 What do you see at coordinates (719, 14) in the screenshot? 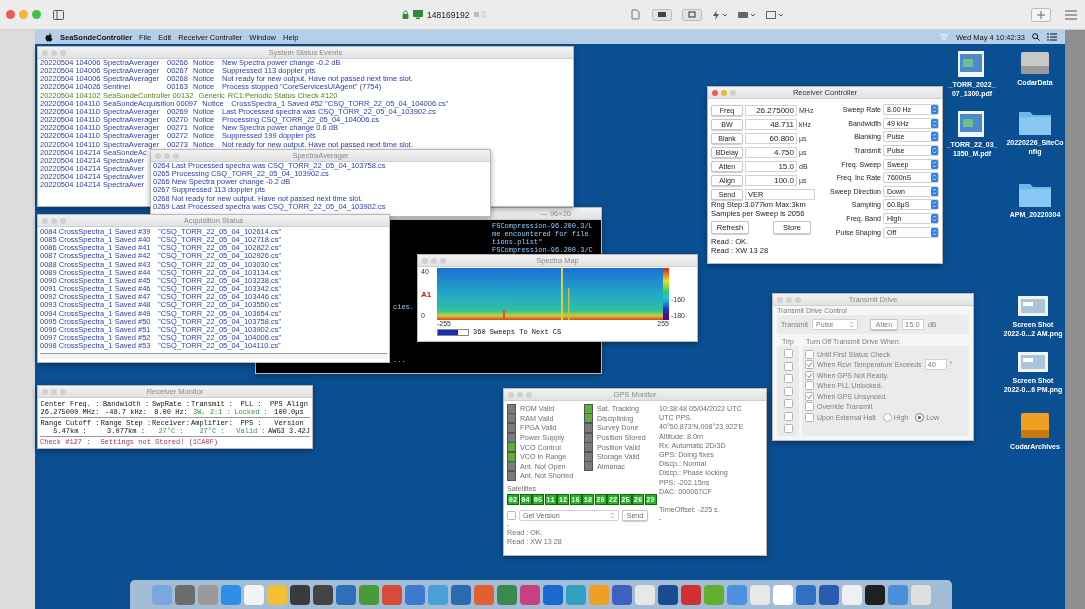
I see `lightning-icon` at bounding box center [719, 14].